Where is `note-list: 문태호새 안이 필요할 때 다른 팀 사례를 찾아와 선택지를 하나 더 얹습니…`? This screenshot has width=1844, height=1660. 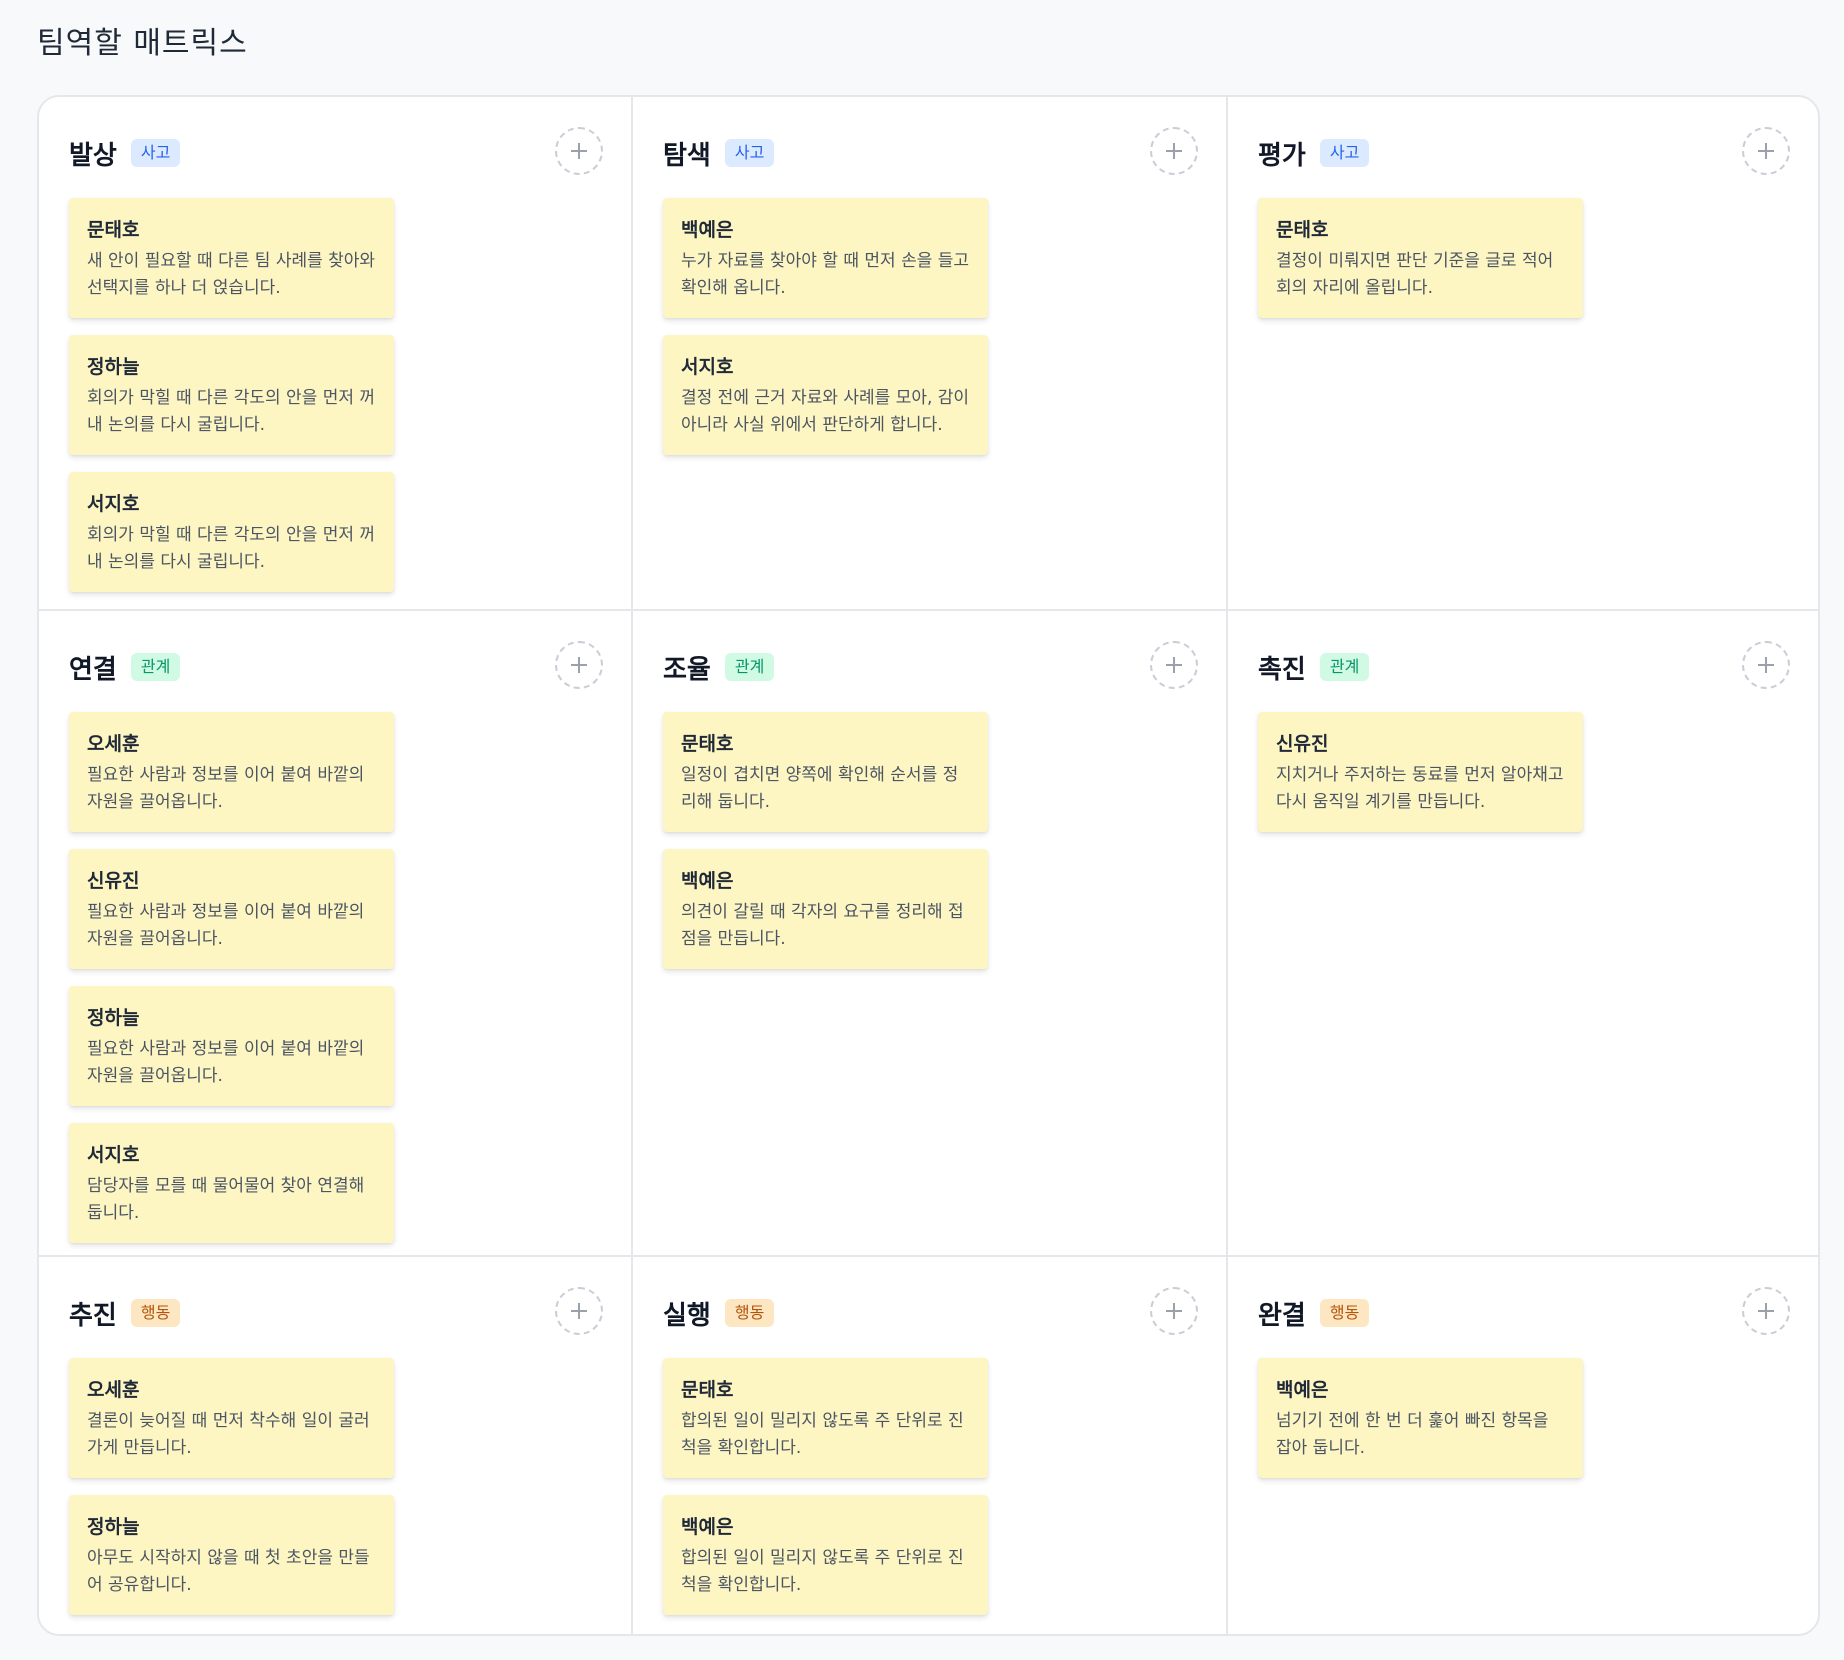
note-list: 문태호새 안이 필요할 때 다른 팀 사례를 찾아와 선택지를 하나 더 얹습니… is located at coordinates (231, 403).